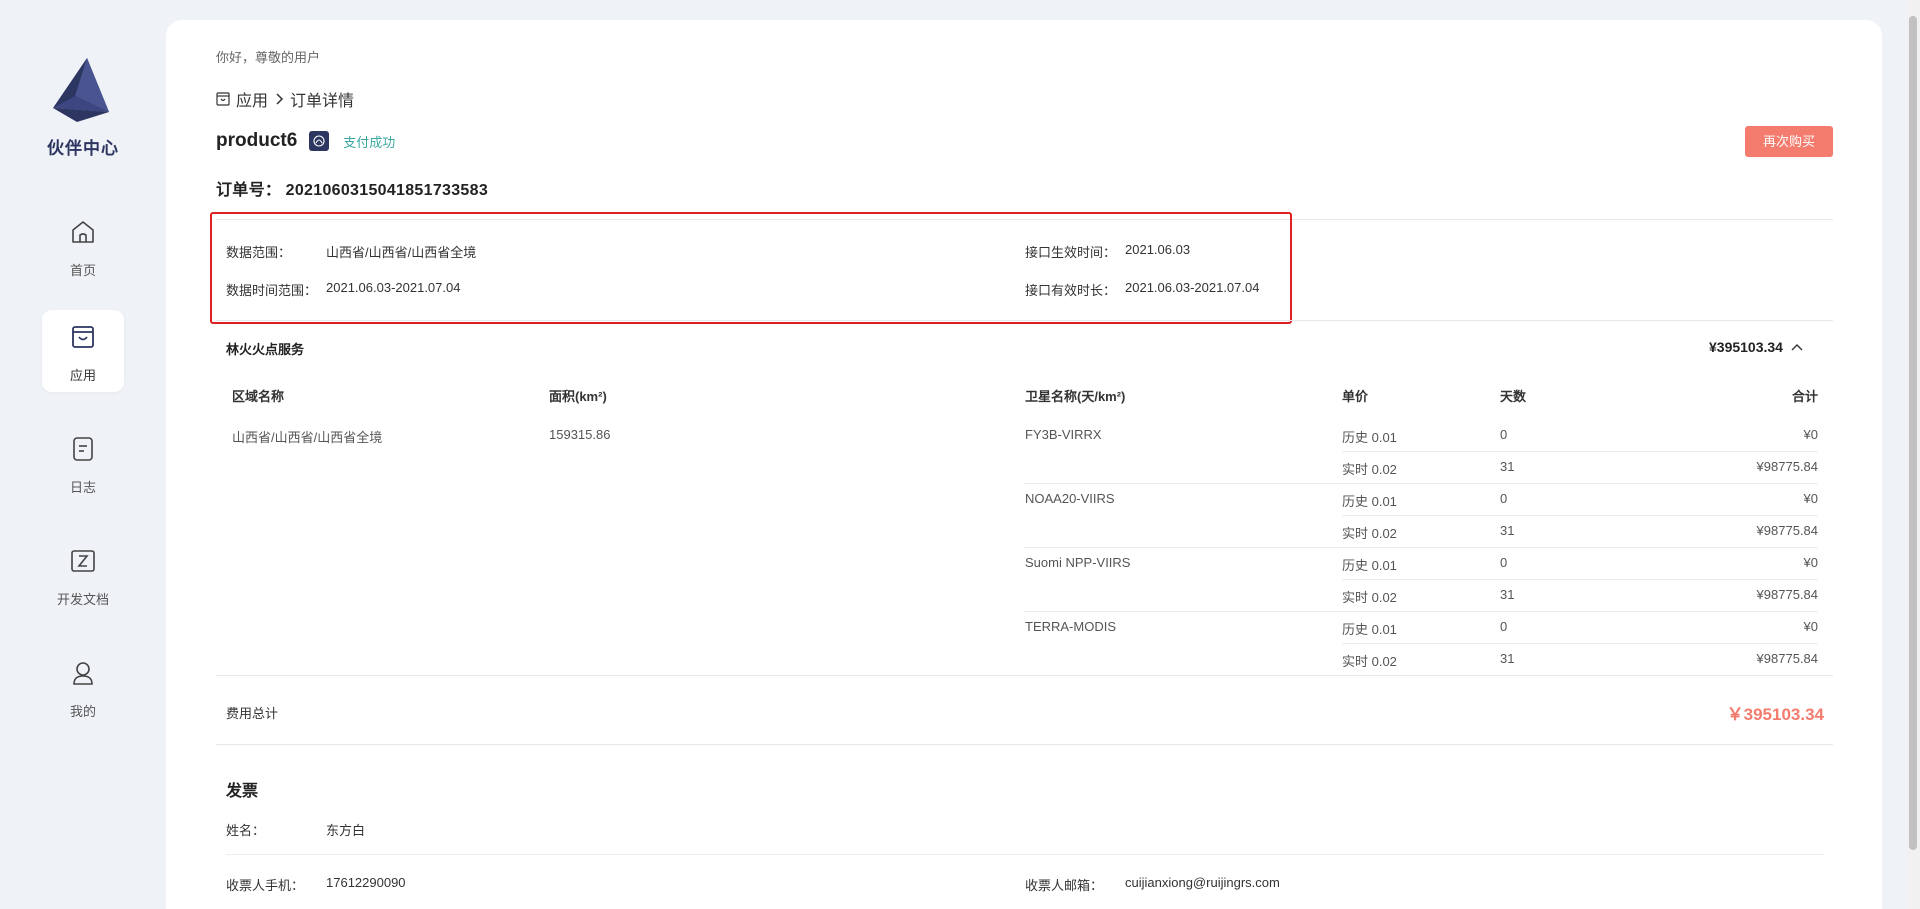  What do you see at coordinates (1804, 396) in the screenshot?
I see `th-sum: 合计` at bounding box center [1804, 396].